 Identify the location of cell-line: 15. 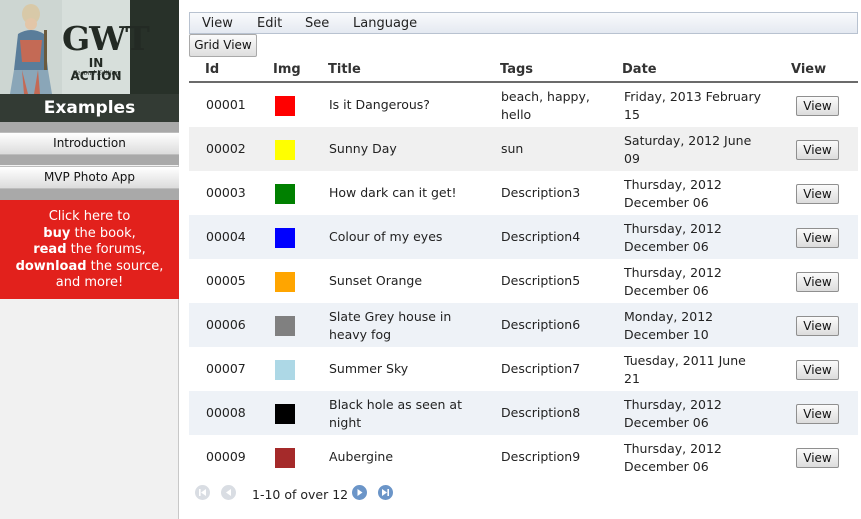
(632, 114).